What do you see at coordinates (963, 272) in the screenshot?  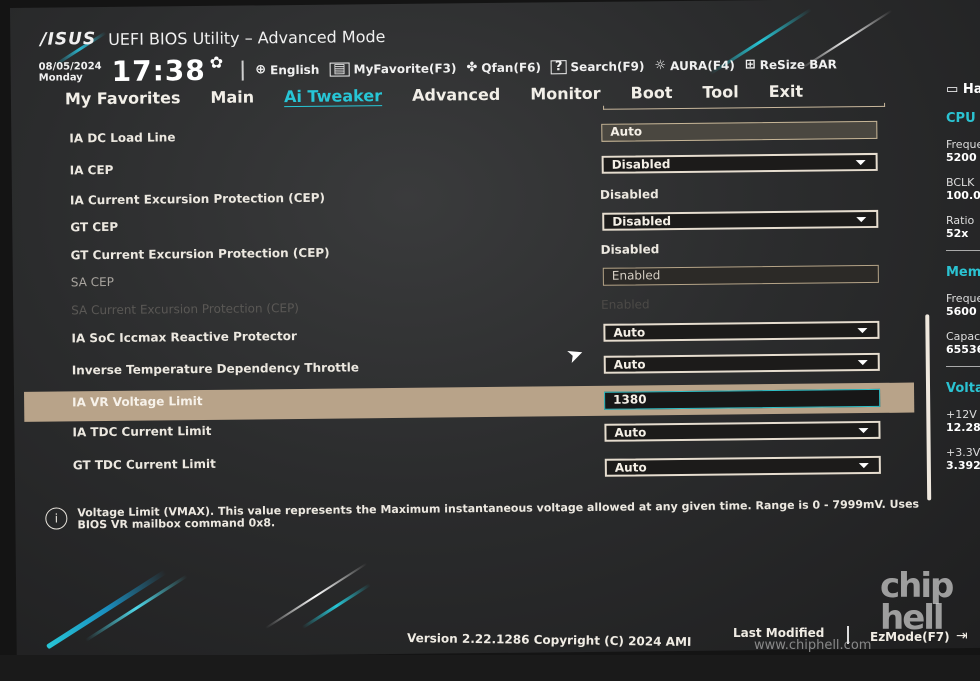 I see `memory-section-title: Memory` at bounding box center [963, 272].